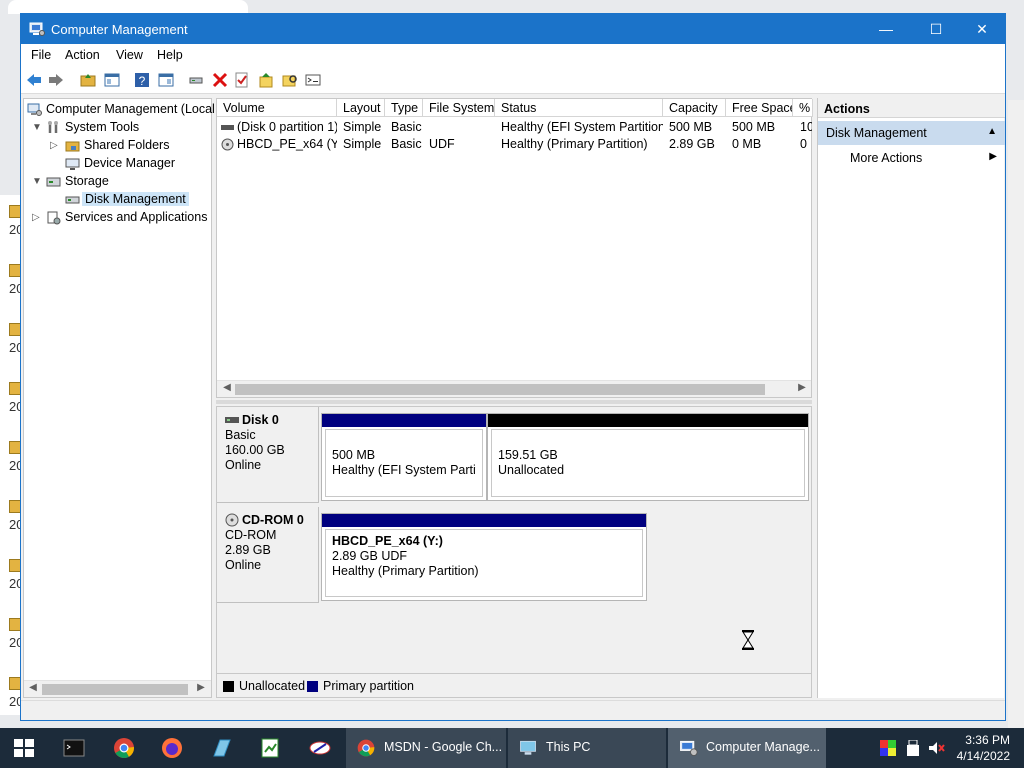 The image size is (1024, 768). Describe the element at coordinates (404, 108) in the screenshot. I see `column-header-type: Type` at that location.